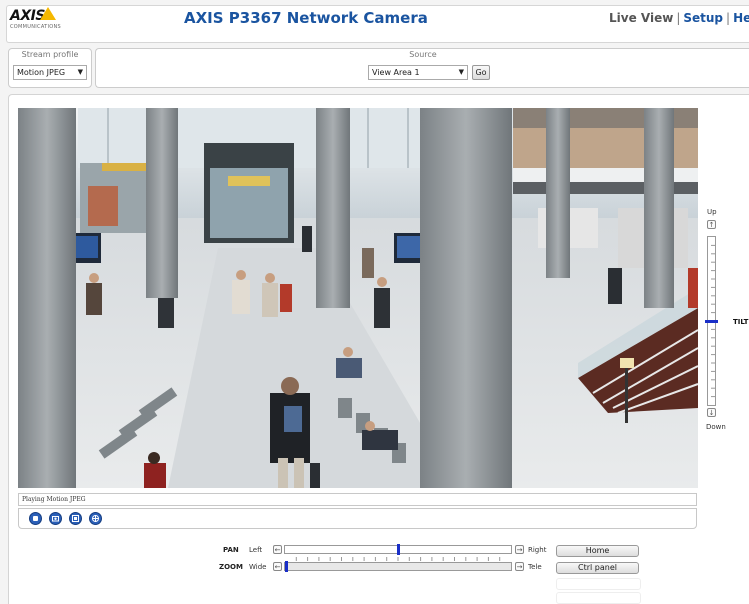  I want to click on zoom-tele-arrow-icon: →, so click(519, 566).